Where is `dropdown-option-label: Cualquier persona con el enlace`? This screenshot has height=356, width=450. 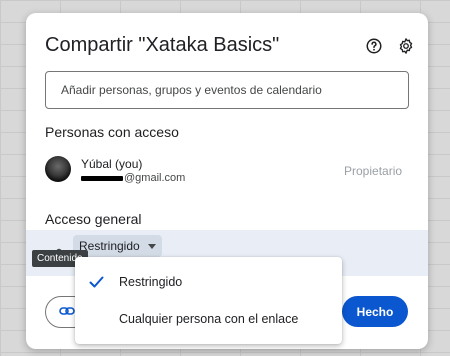
dropdown-option-label: Cualquier persona con el enlace is located at coordinates (209, 319).